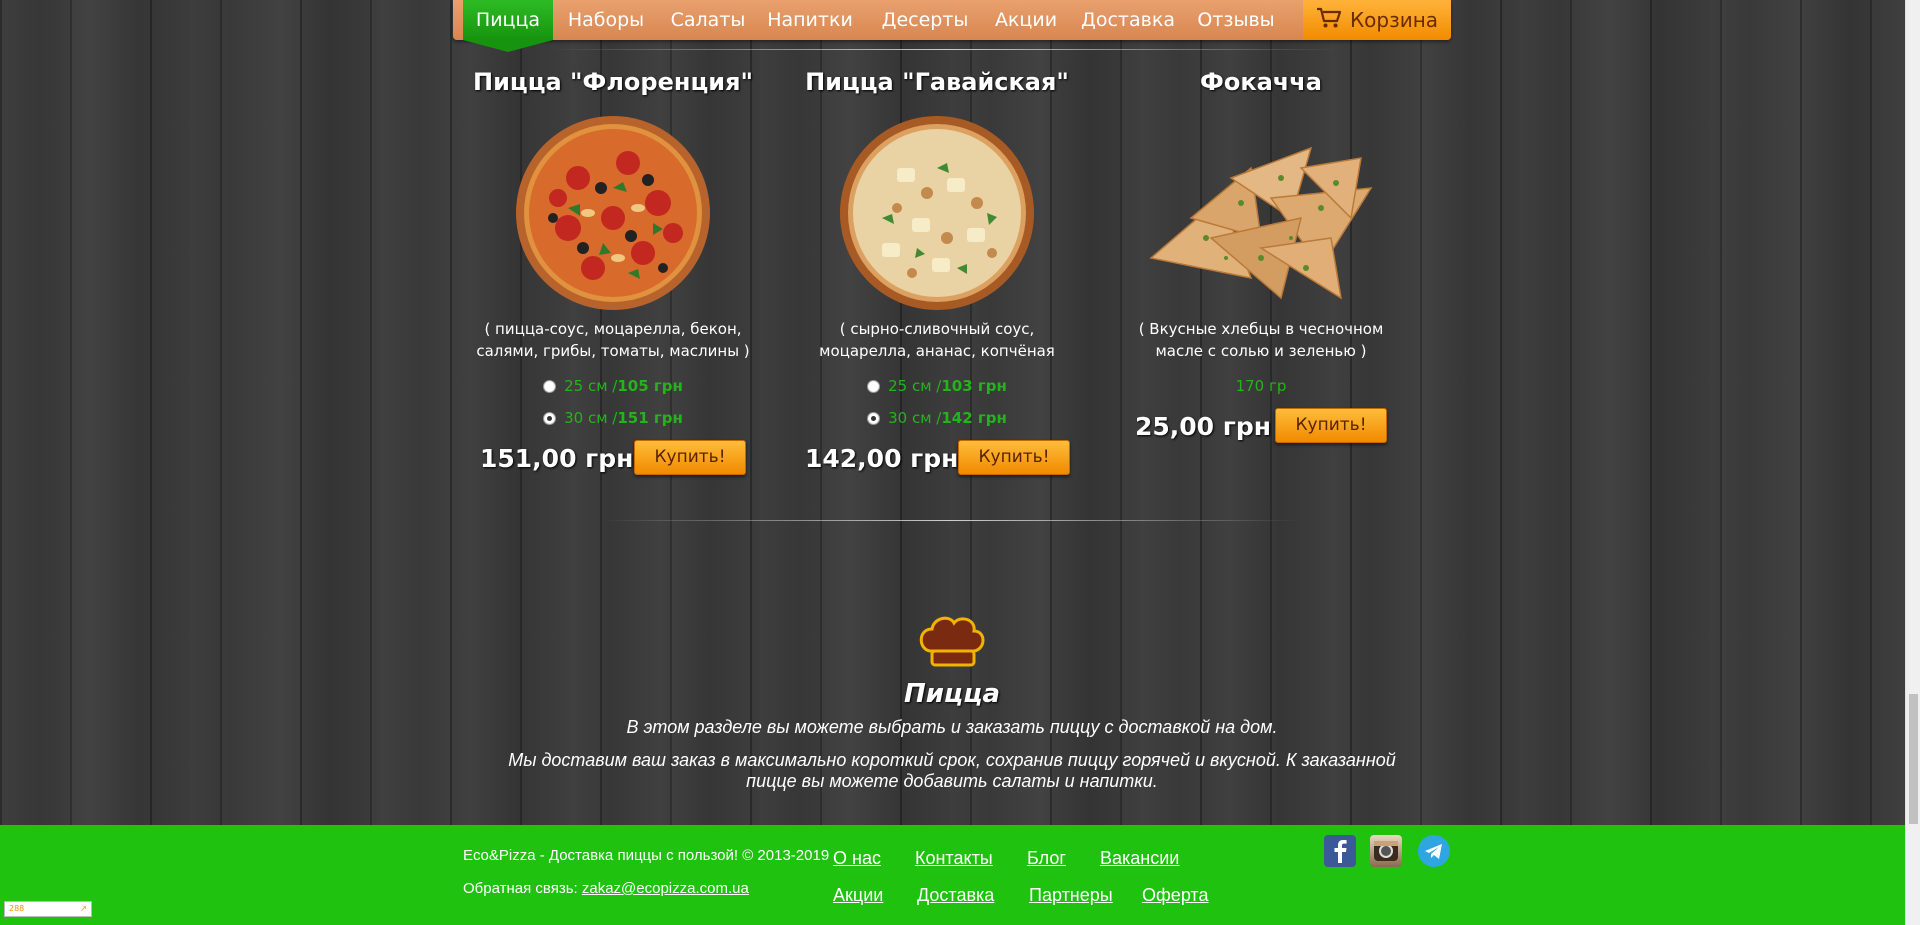  Describe the element at coordinates (1434, 851) in the screenshot. I see `telegram-icon` at that location.